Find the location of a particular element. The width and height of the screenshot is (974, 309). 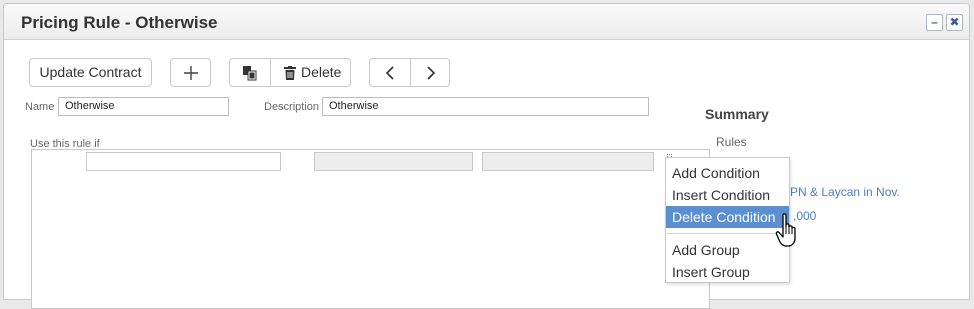

update-contract-button: Update Contract is located at coordinates (90, 72).